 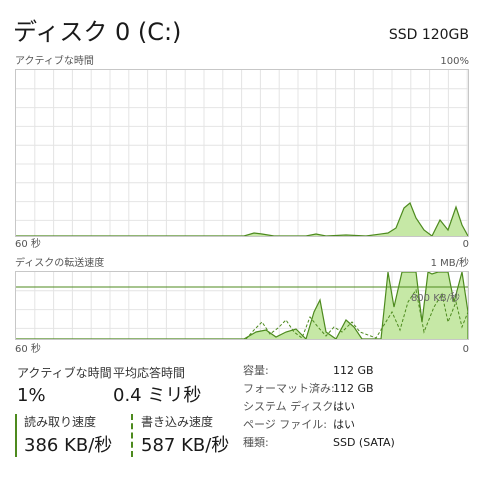 I want to click on write-speed-value: 587 KB/秒, so click(x=185, y=445).